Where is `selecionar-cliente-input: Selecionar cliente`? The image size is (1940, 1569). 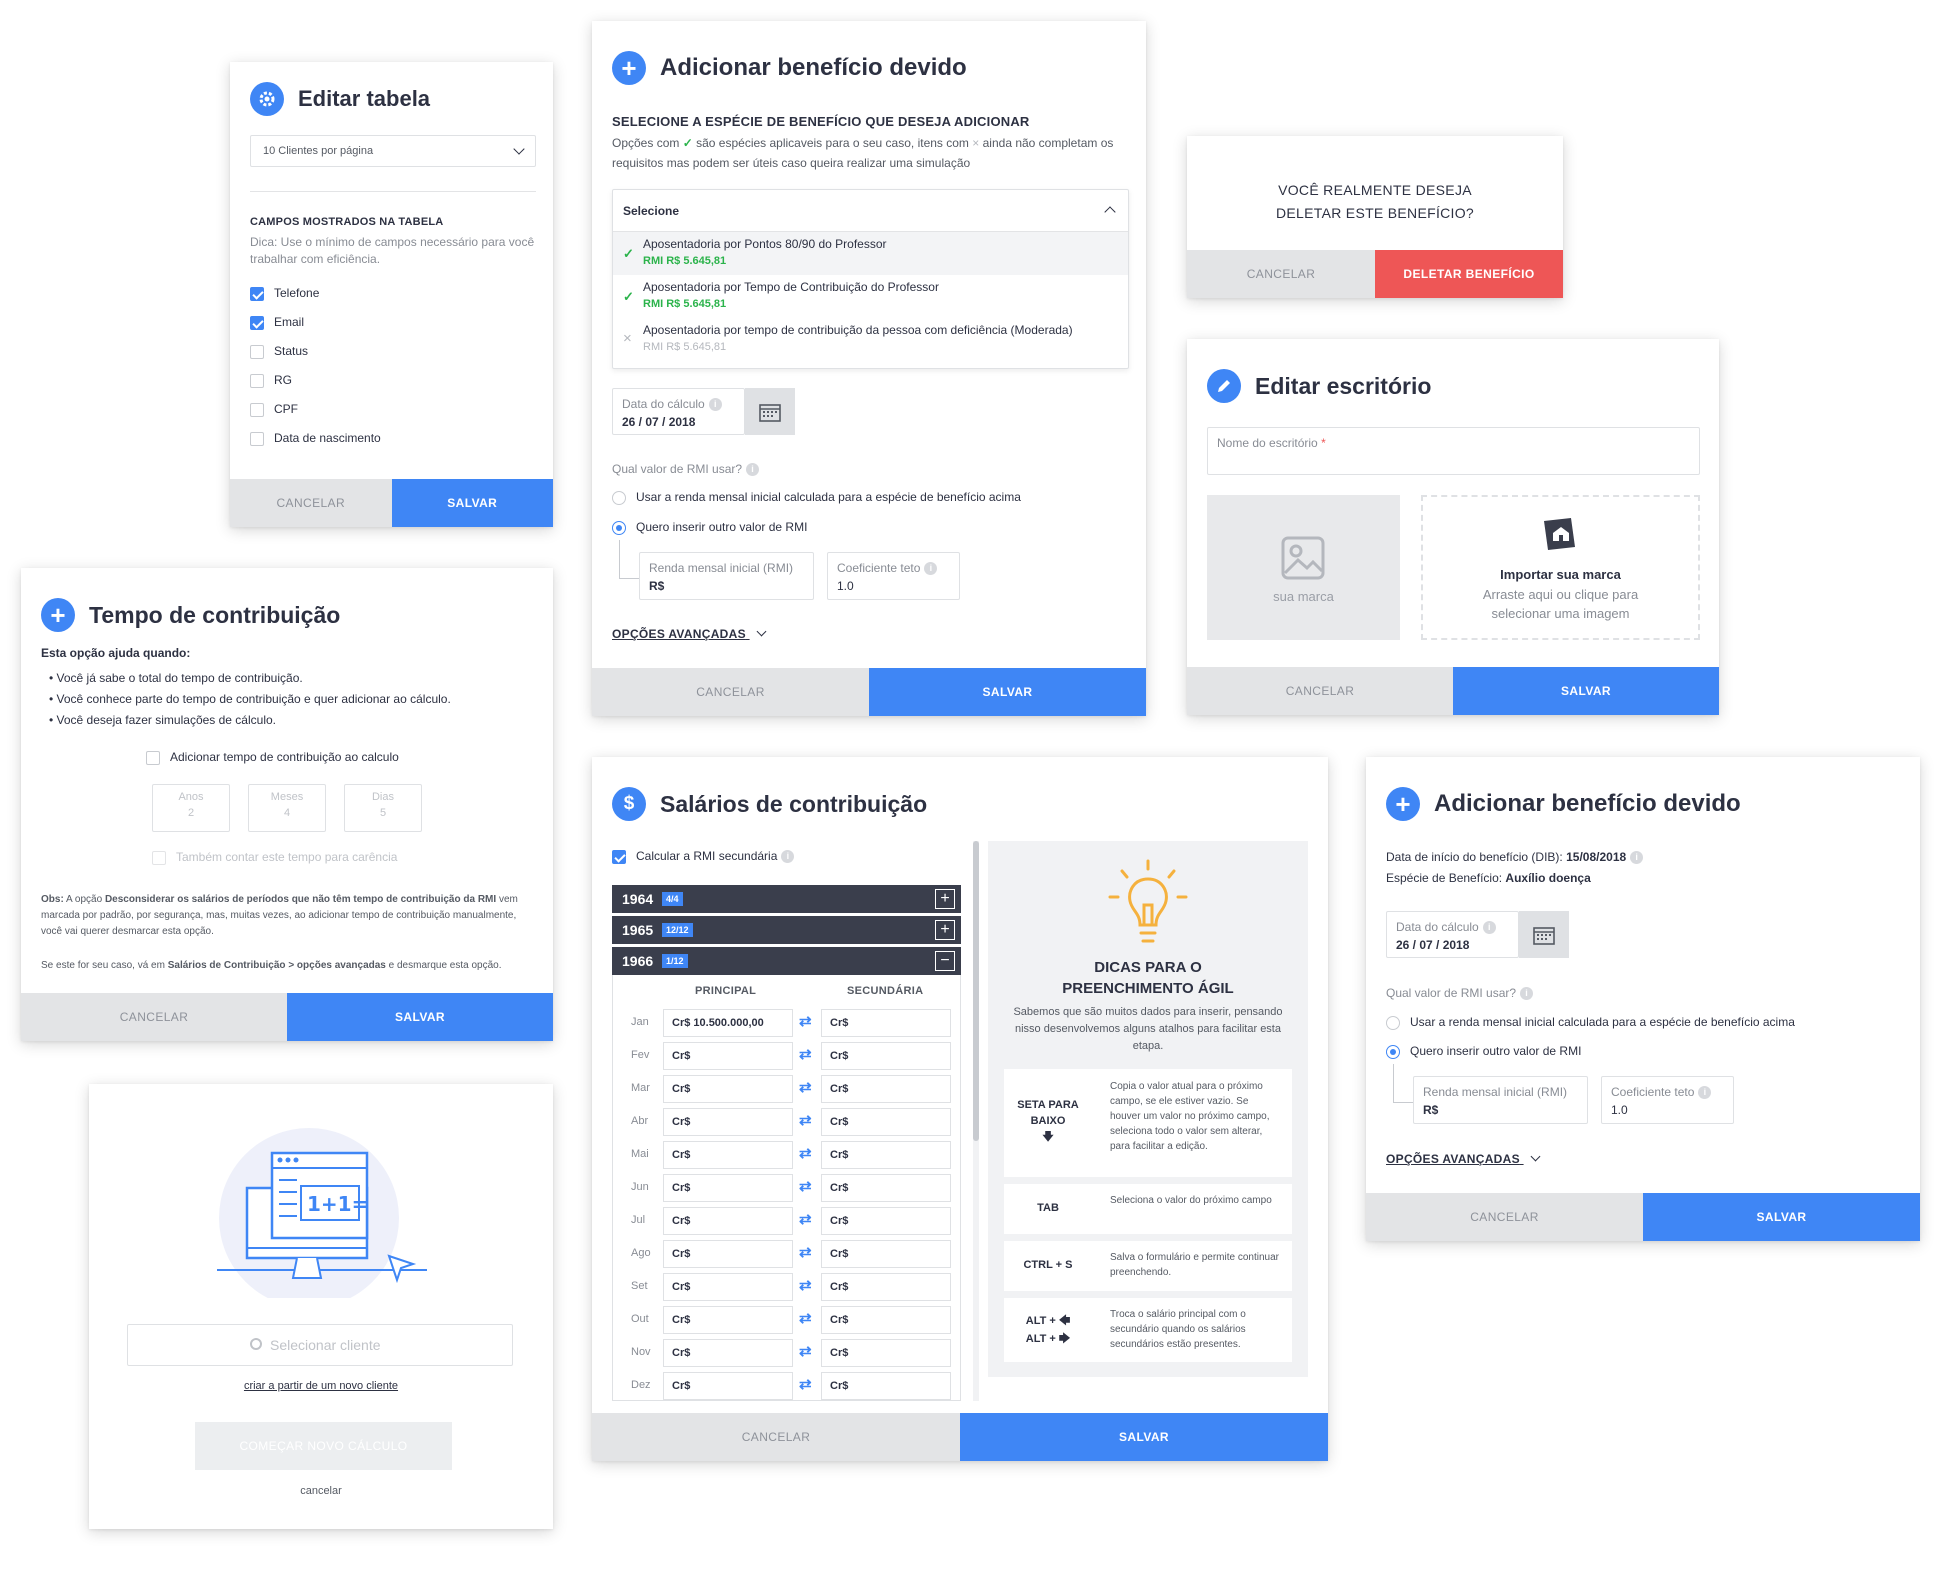 selecionar-cliente-input: Selecionar cliente is located at coordinates (320, 1345).